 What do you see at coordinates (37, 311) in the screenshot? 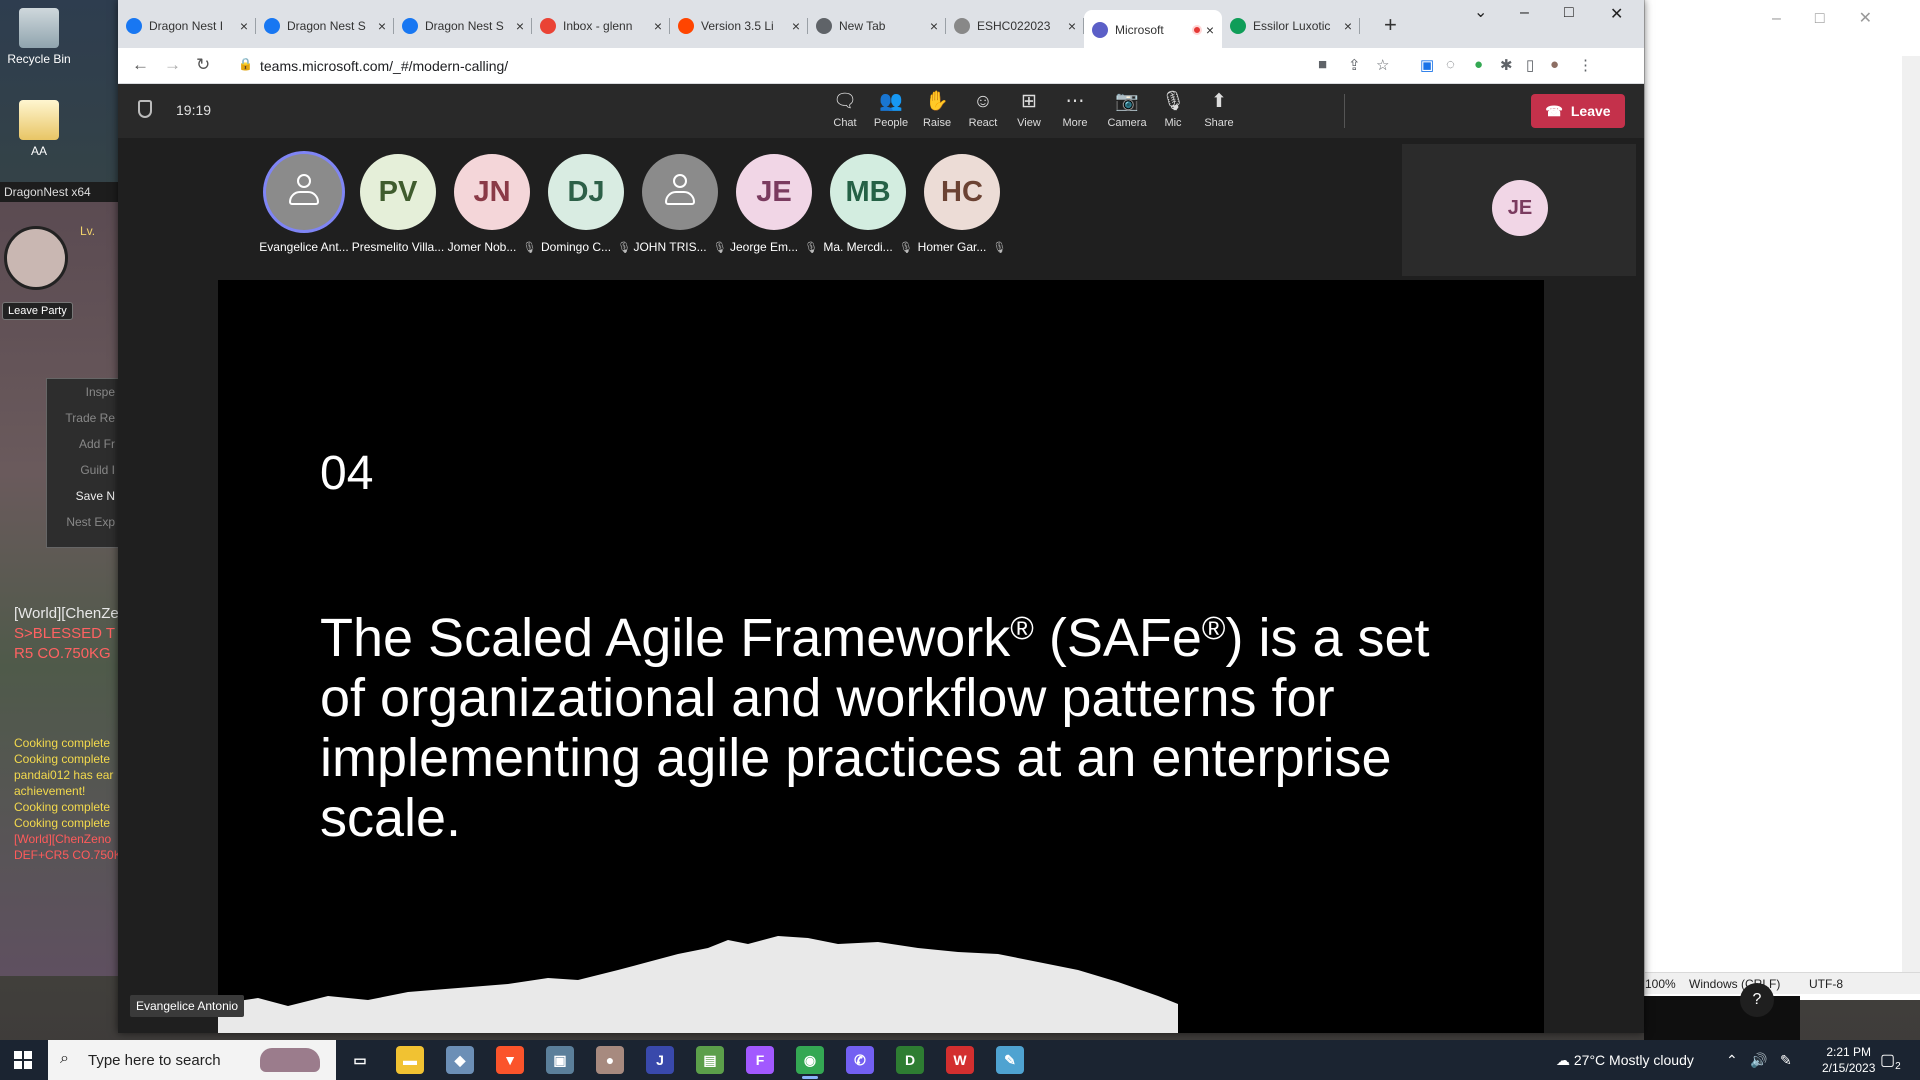
I see `leave-party-button: Leave Party` at bounding box center [37, 311].